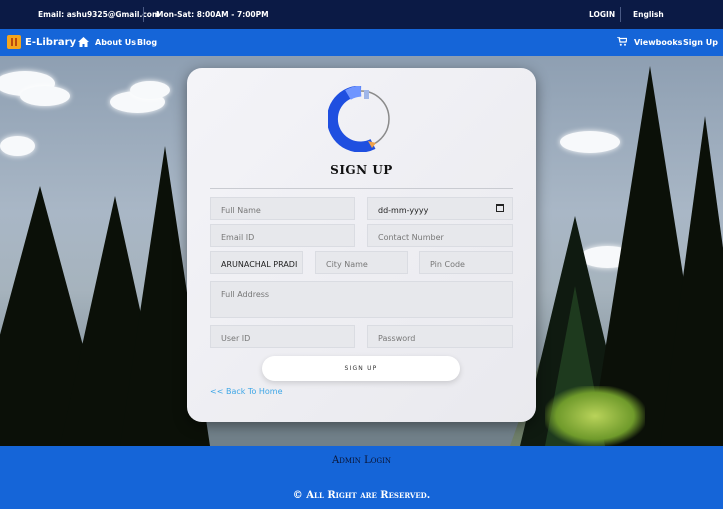 Image resolution: width=723 pixels, height=509 pixels. Describe the element at coordinates (602, 14) in the screenshot. I see `login-link: LOGIN` at that location.